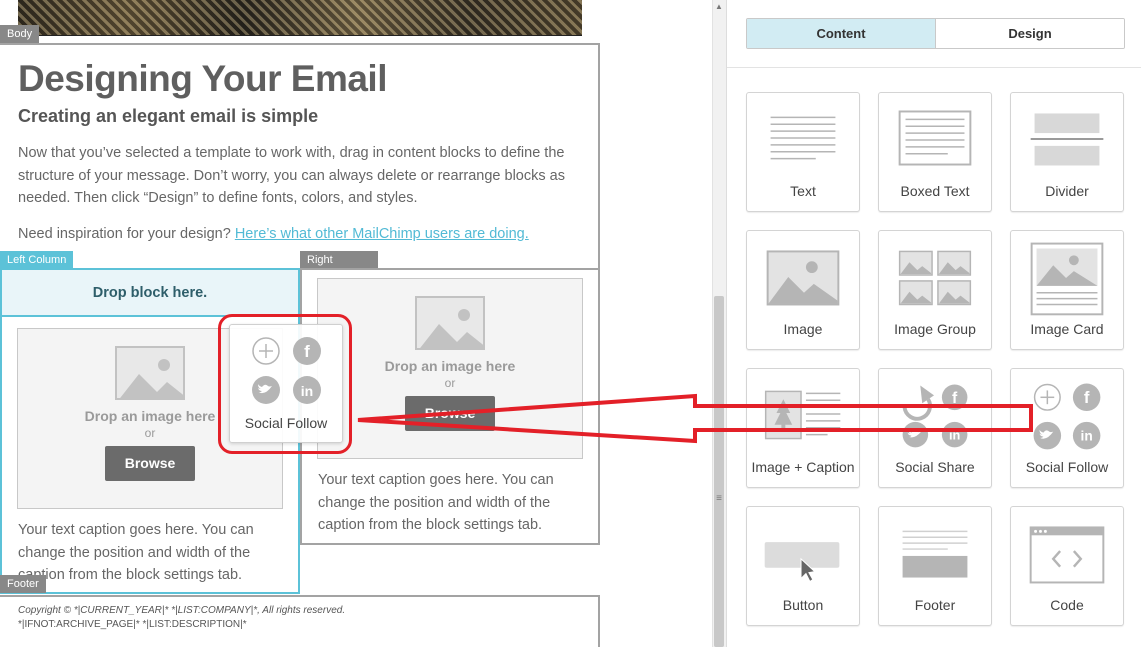 The height and width of the screenshot is (647, 1141). Describe the element at coordinates (168, 116) in the screenshot. I see `page-subheading: Creating an elegant email is simple` at that location.